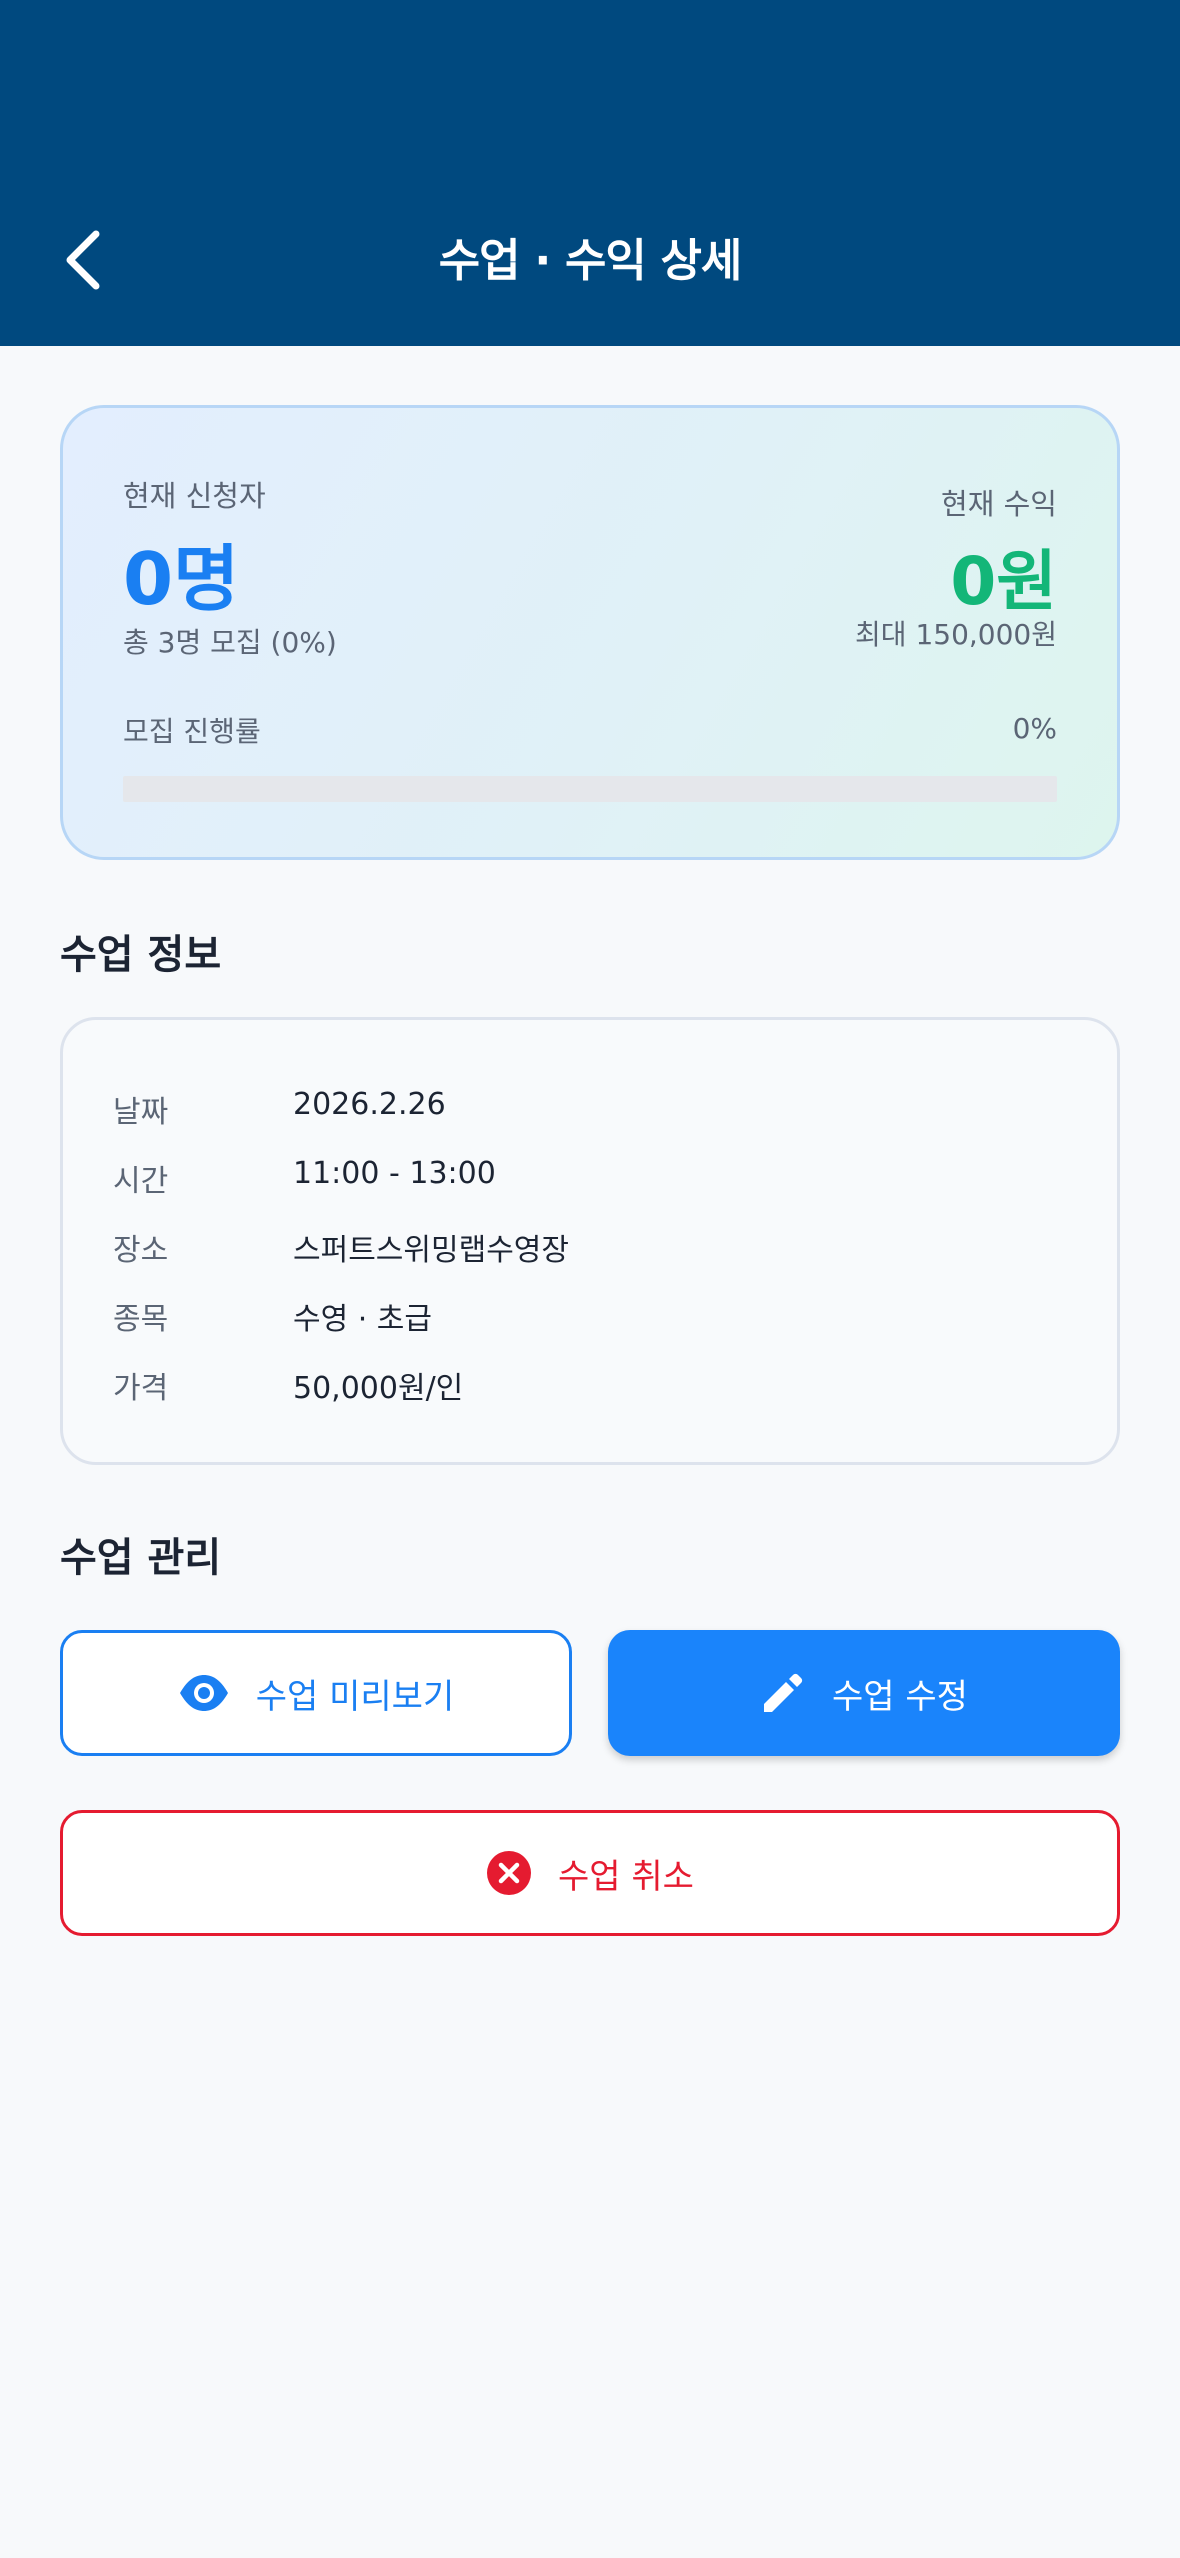 The width and height of the screenshot is (1180, 2558). Describe the element at coordinates (141, 1250) in the screenshot. I see `info-key: 장소` at that location.